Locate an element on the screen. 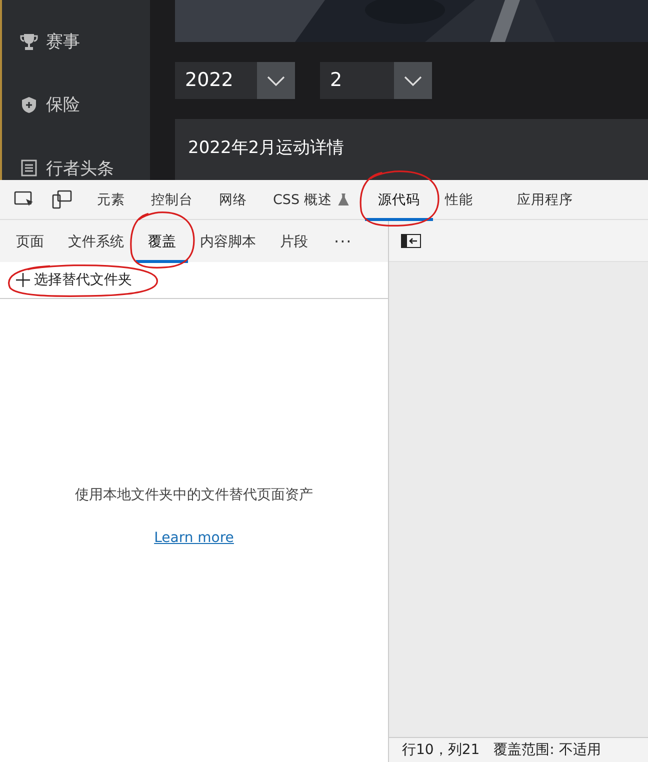 This screenshot has width=648, height=762. sidebar-item: 保险 is located at coordinates (63, 104).